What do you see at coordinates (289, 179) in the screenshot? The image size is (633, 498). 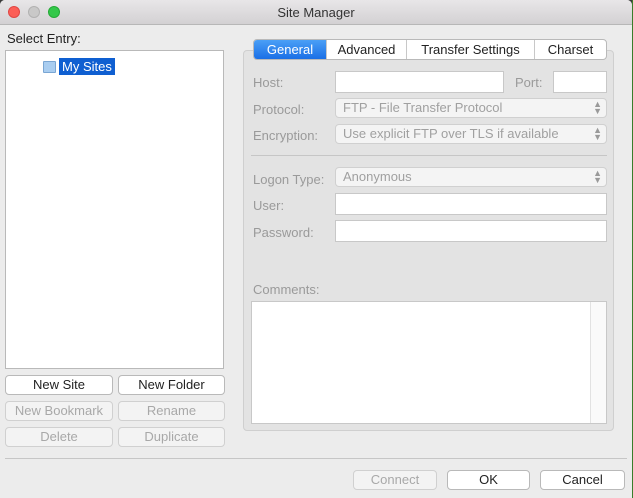 I see `logon-type-label: Logon Type:` at bounding box center [289, 179].